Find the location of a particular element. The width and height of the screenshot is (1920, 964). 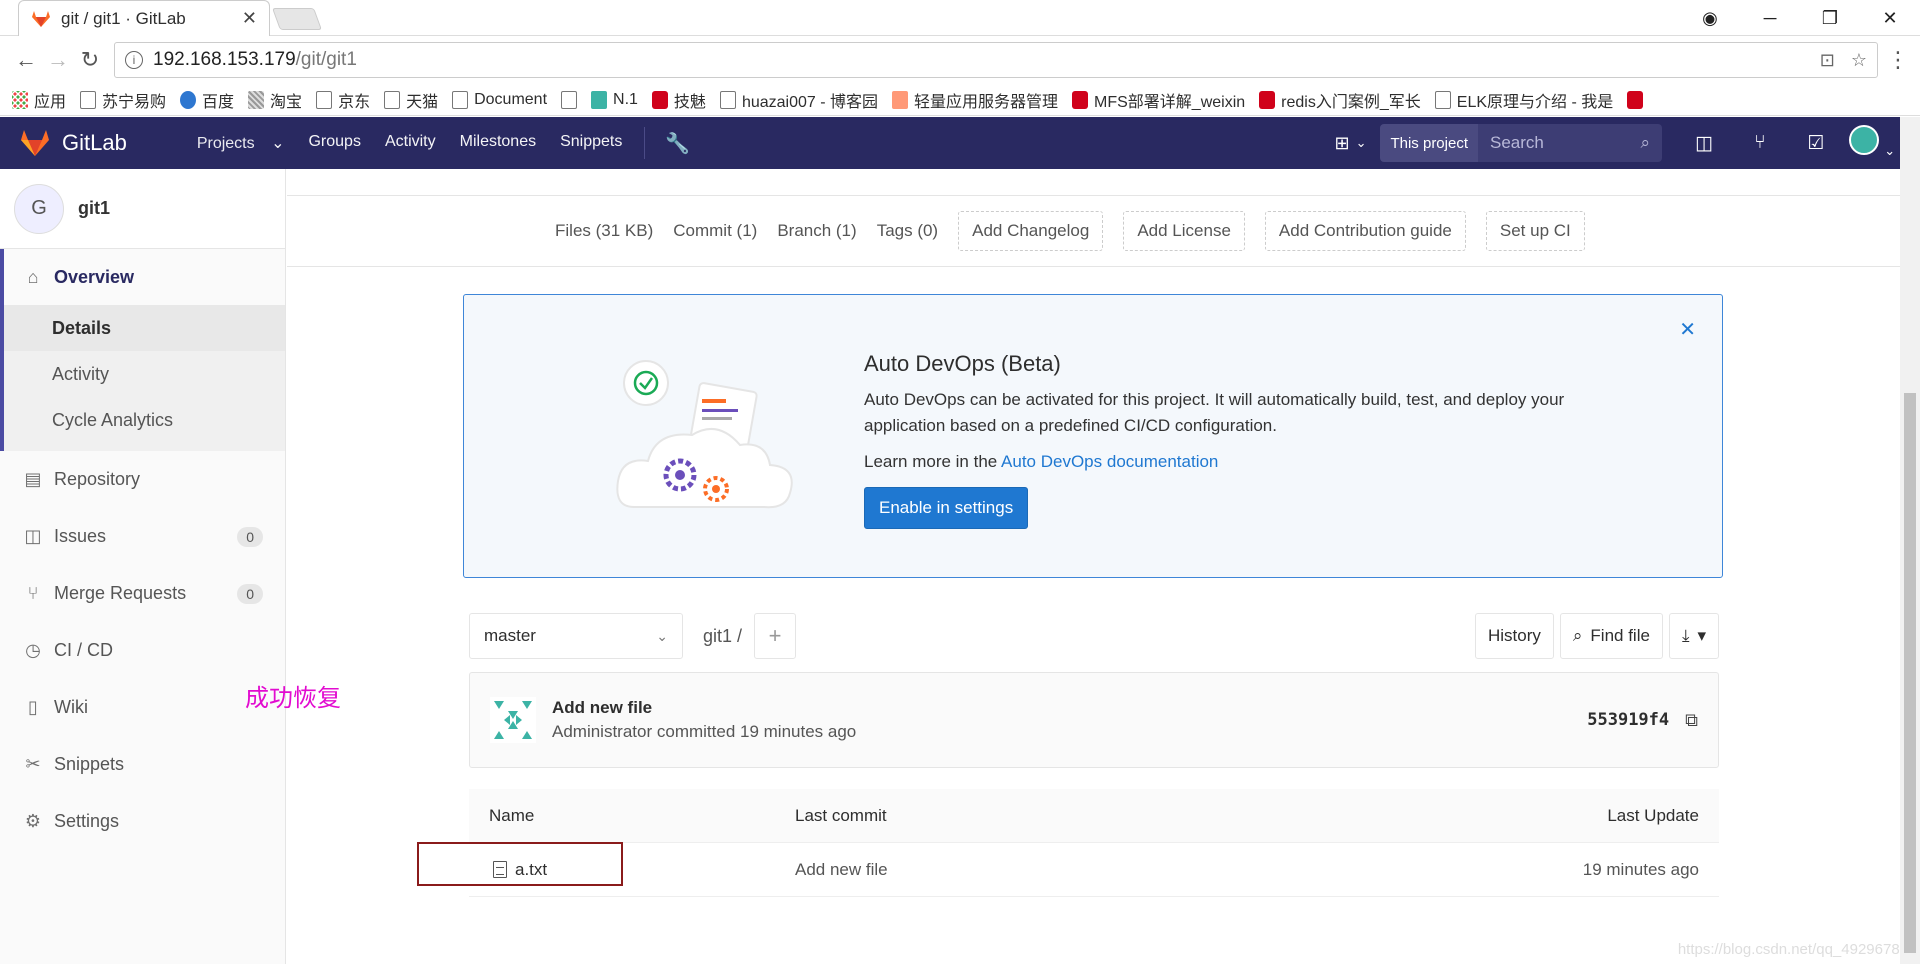

sidebar-item-snippets: ✂ Snippets is located at coordinates (142, 764).